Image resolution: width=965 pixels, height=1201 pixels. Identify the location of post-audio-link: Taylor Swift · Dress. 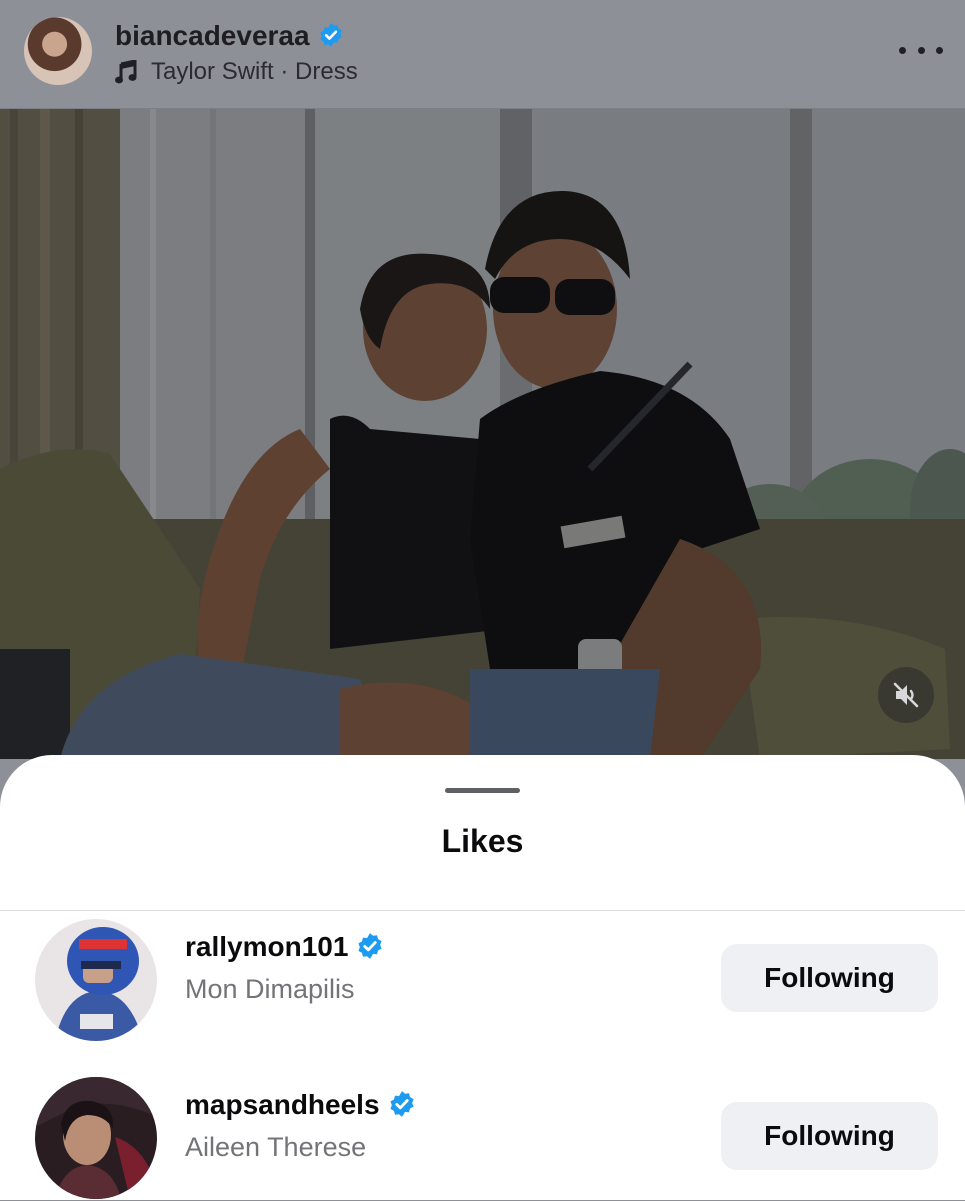
(236, 72).